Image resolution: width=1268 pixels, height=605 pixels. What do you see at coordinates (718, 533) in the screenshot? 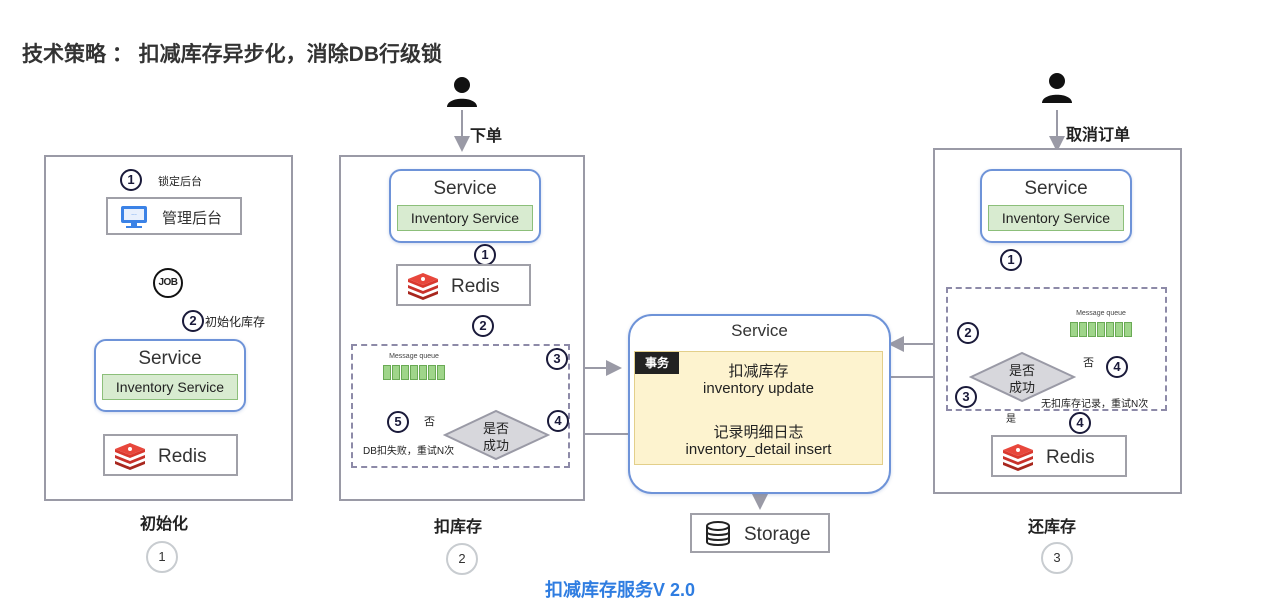
I see `database-icon` at bounding box center [718, 533].